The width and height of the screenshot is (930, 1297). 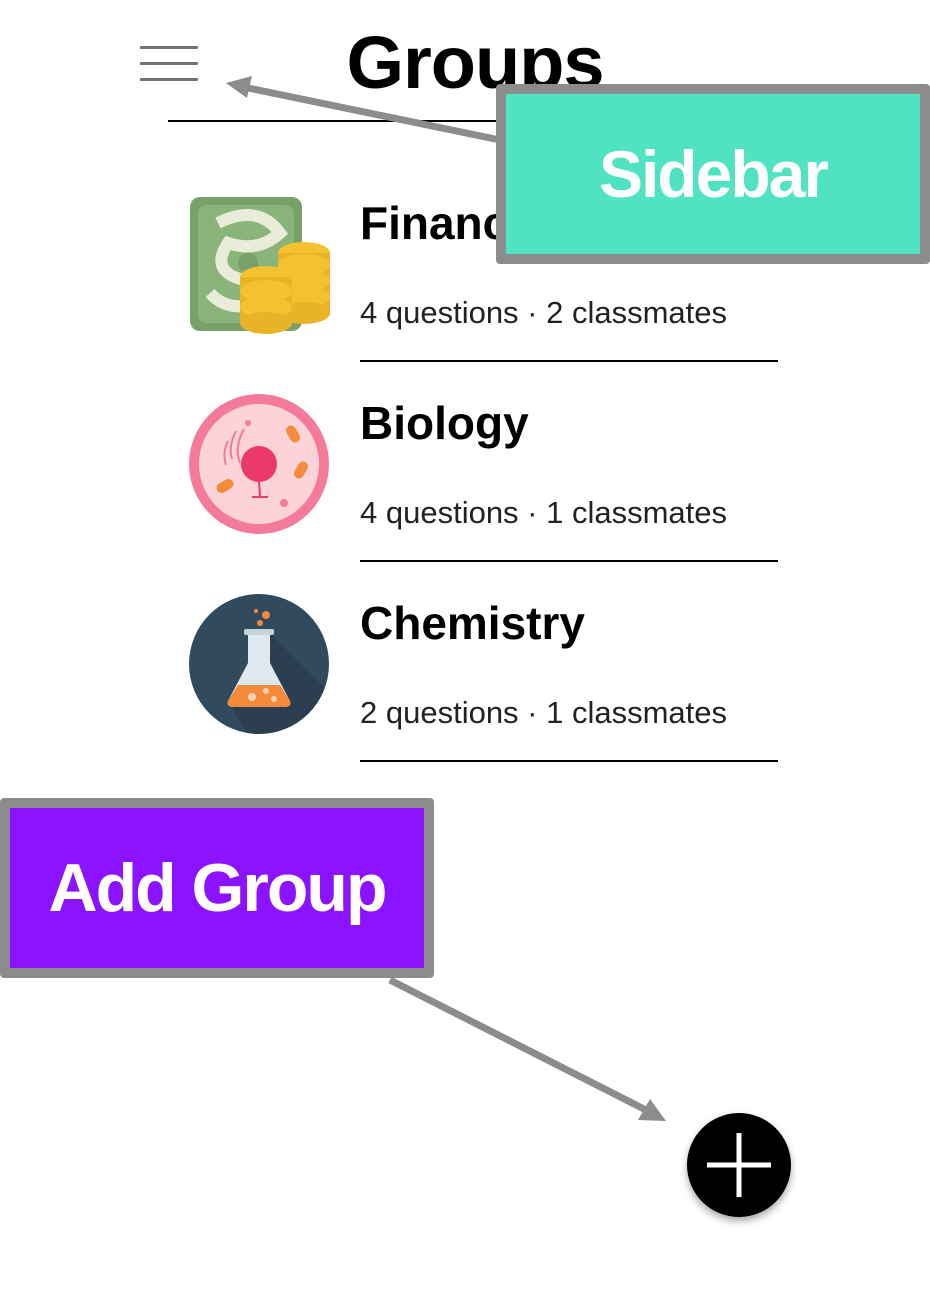 What do you see at coordinates (480, 693) in the screenshot?
I see `group-row-chemistry: Chemistry 2 questions · 1 classmates` at bounding box center [480, 693].